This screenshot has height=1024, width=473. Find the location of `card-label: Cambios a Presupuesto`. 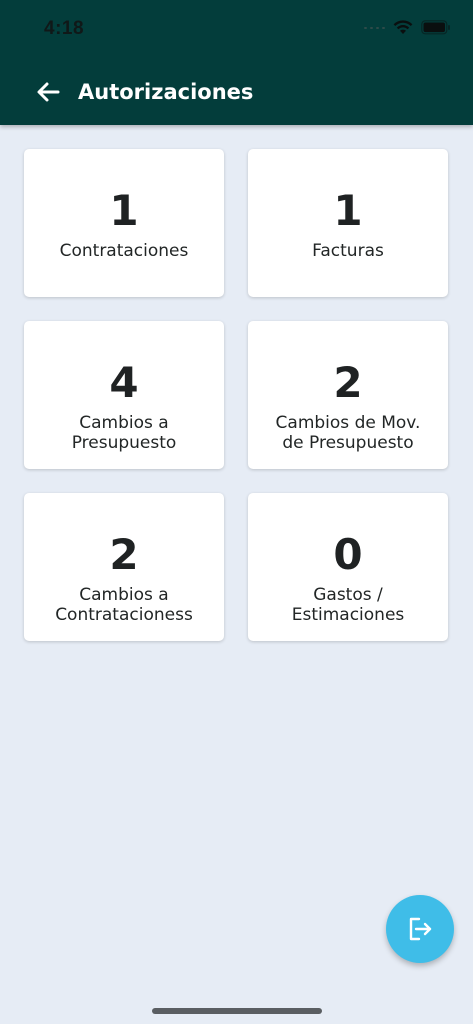

card-label: Cambios a Presupuesto is located at coordinates (124, 433).